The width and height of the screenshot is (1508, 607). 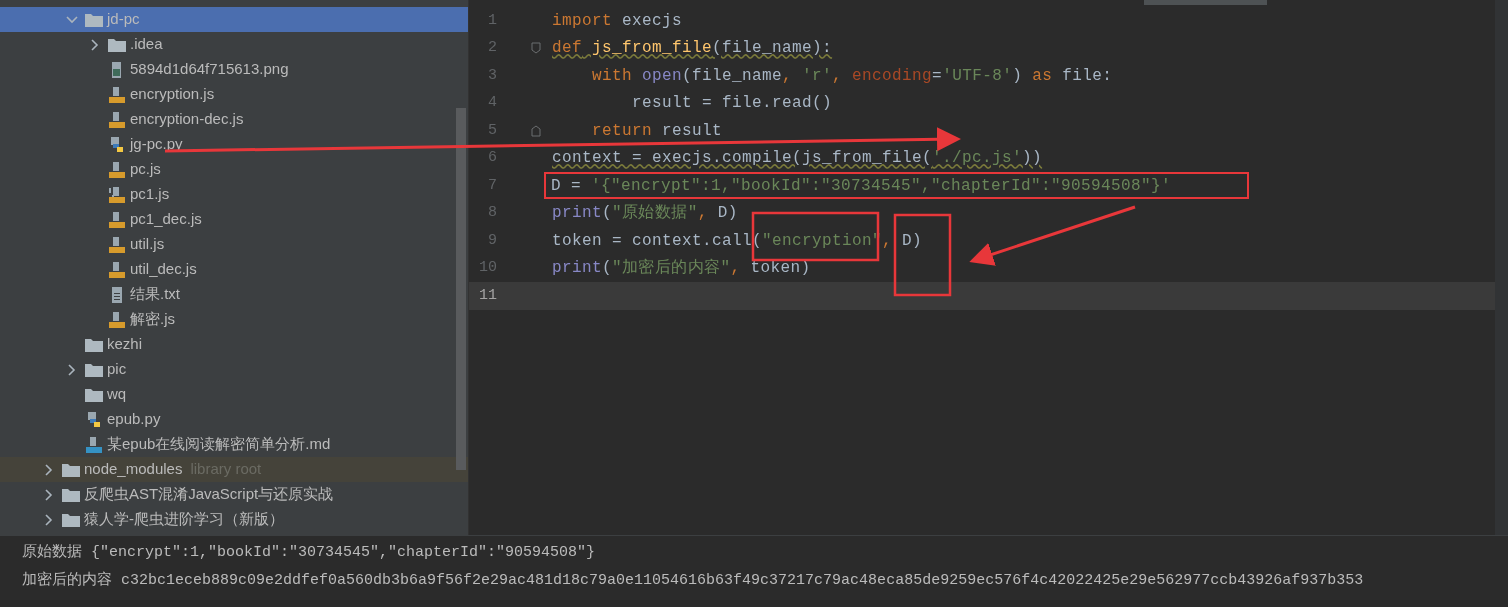 I want to click on line-number: 2, so click(x=492, y=48).